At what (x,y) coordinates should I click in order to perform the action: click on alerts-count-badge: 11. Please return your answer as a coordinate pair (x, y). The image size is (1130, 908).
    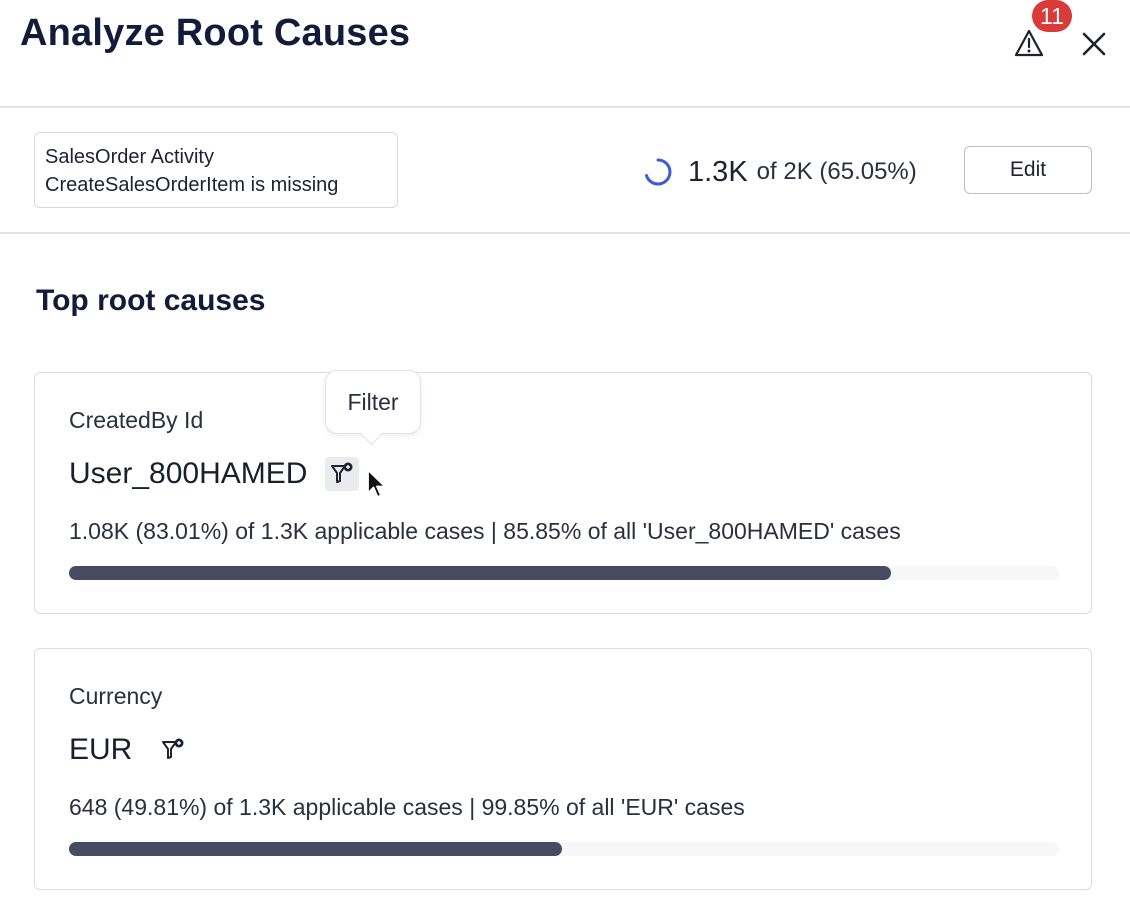
    Looking at the image, I should click on (1052, 16).